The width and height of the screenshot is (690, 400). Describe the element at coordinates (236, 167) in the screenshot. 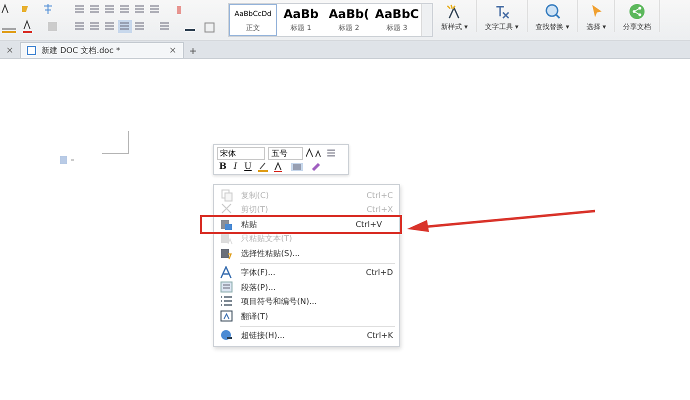

I see `italic-button: I` at that location.